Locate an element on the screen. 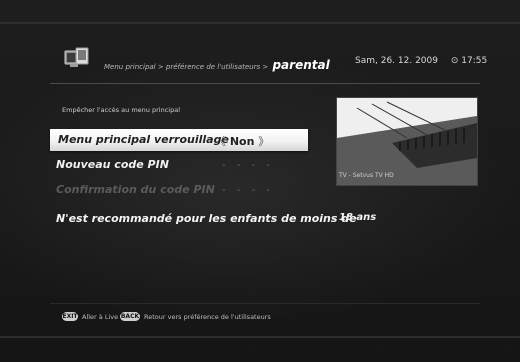 This screenshot has width=520, height=362. menu-lock-value: Non is located at coordinates (242, 141).